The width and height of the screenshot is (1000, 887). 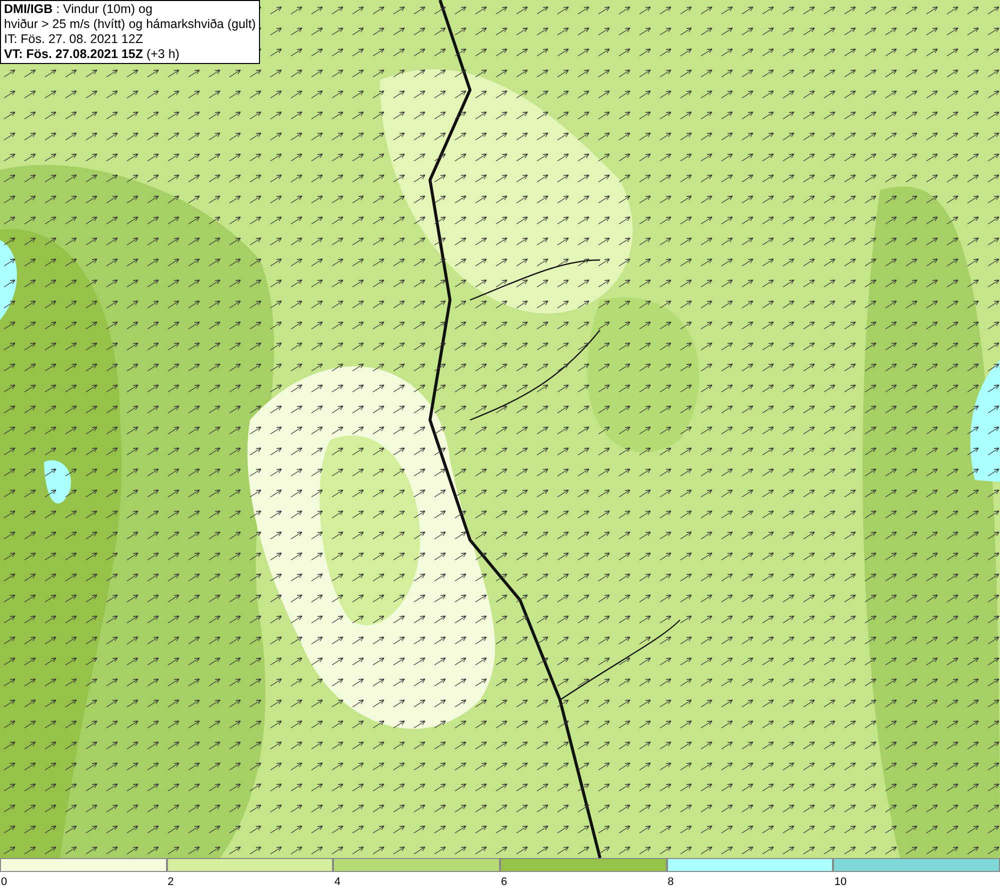 I want to click on legend-label: 10, so click(x=840, y=881).